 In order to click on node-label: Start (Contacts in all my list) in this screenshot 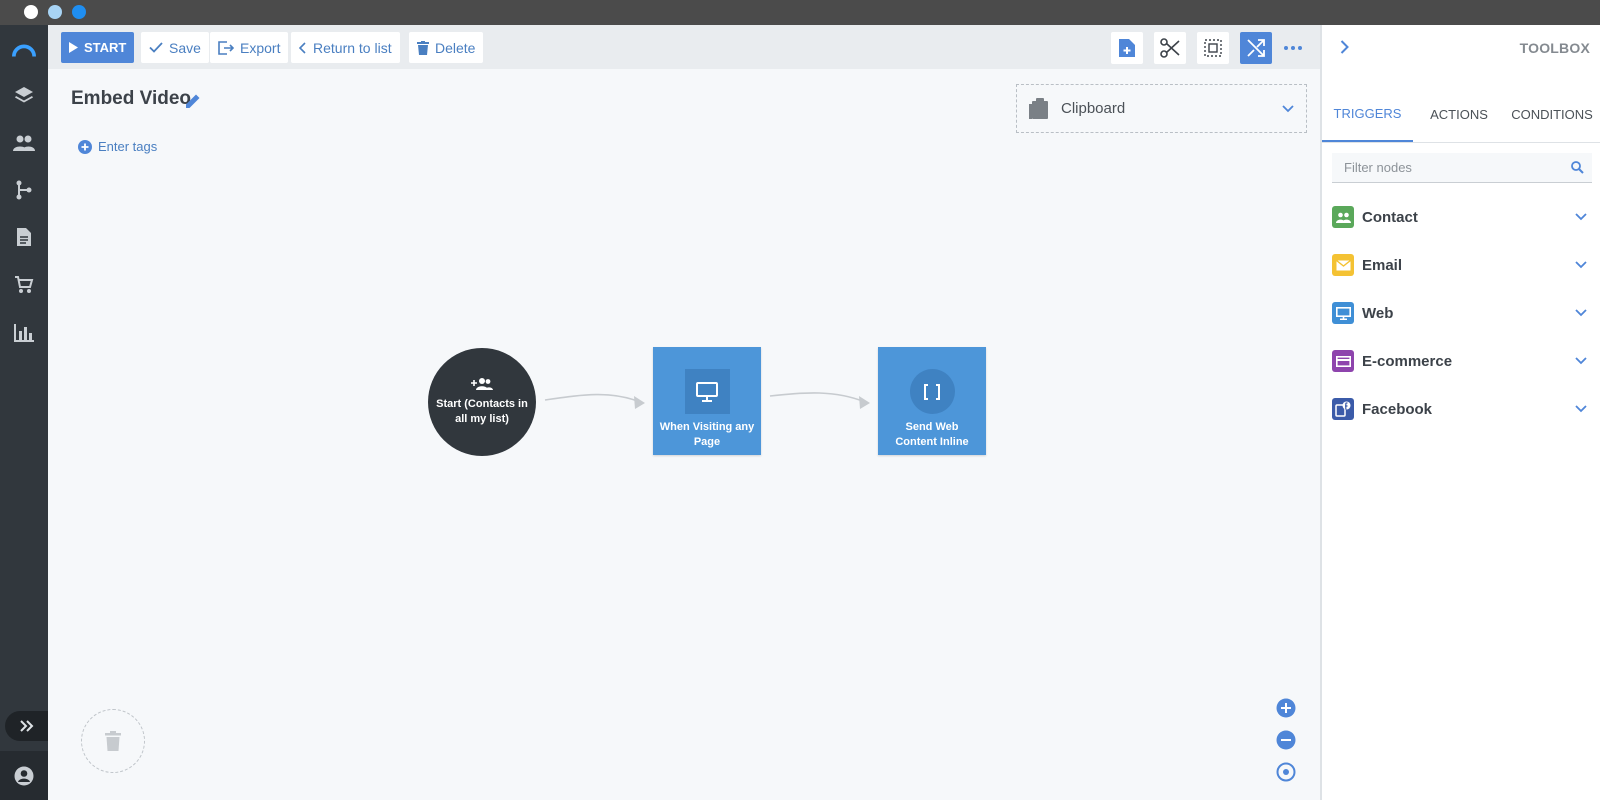, I will do `click(482, 411)`.